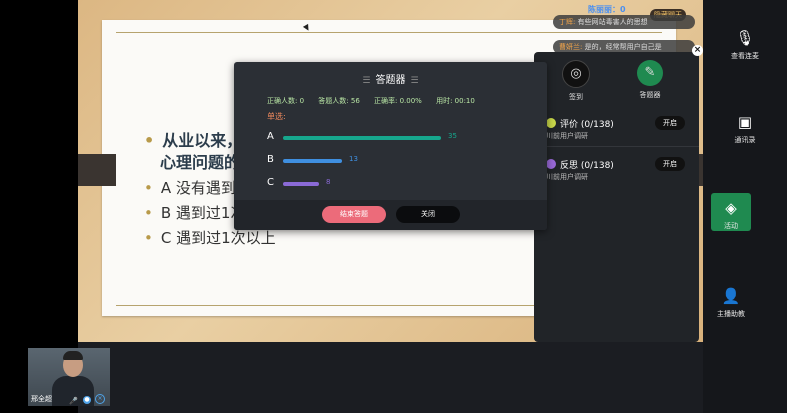 This screenshot has width=787, height=413. I want to click on option-count: 13, so click(353, 159).